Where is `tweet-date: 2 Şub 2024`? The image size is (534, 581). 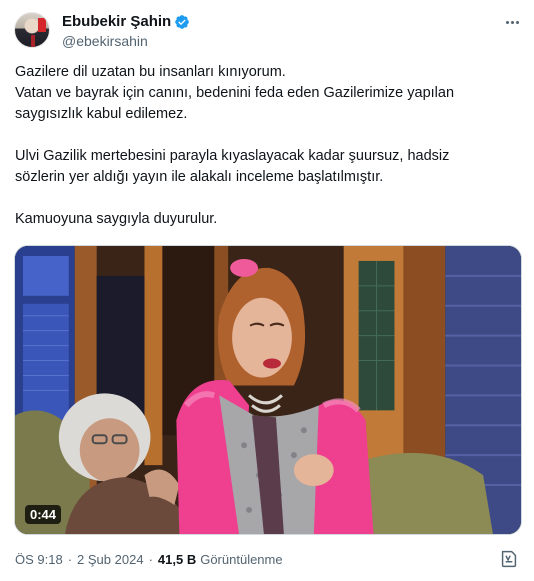
tweet-date: 2 Şub 2024 is located at coordinates (110, 559).